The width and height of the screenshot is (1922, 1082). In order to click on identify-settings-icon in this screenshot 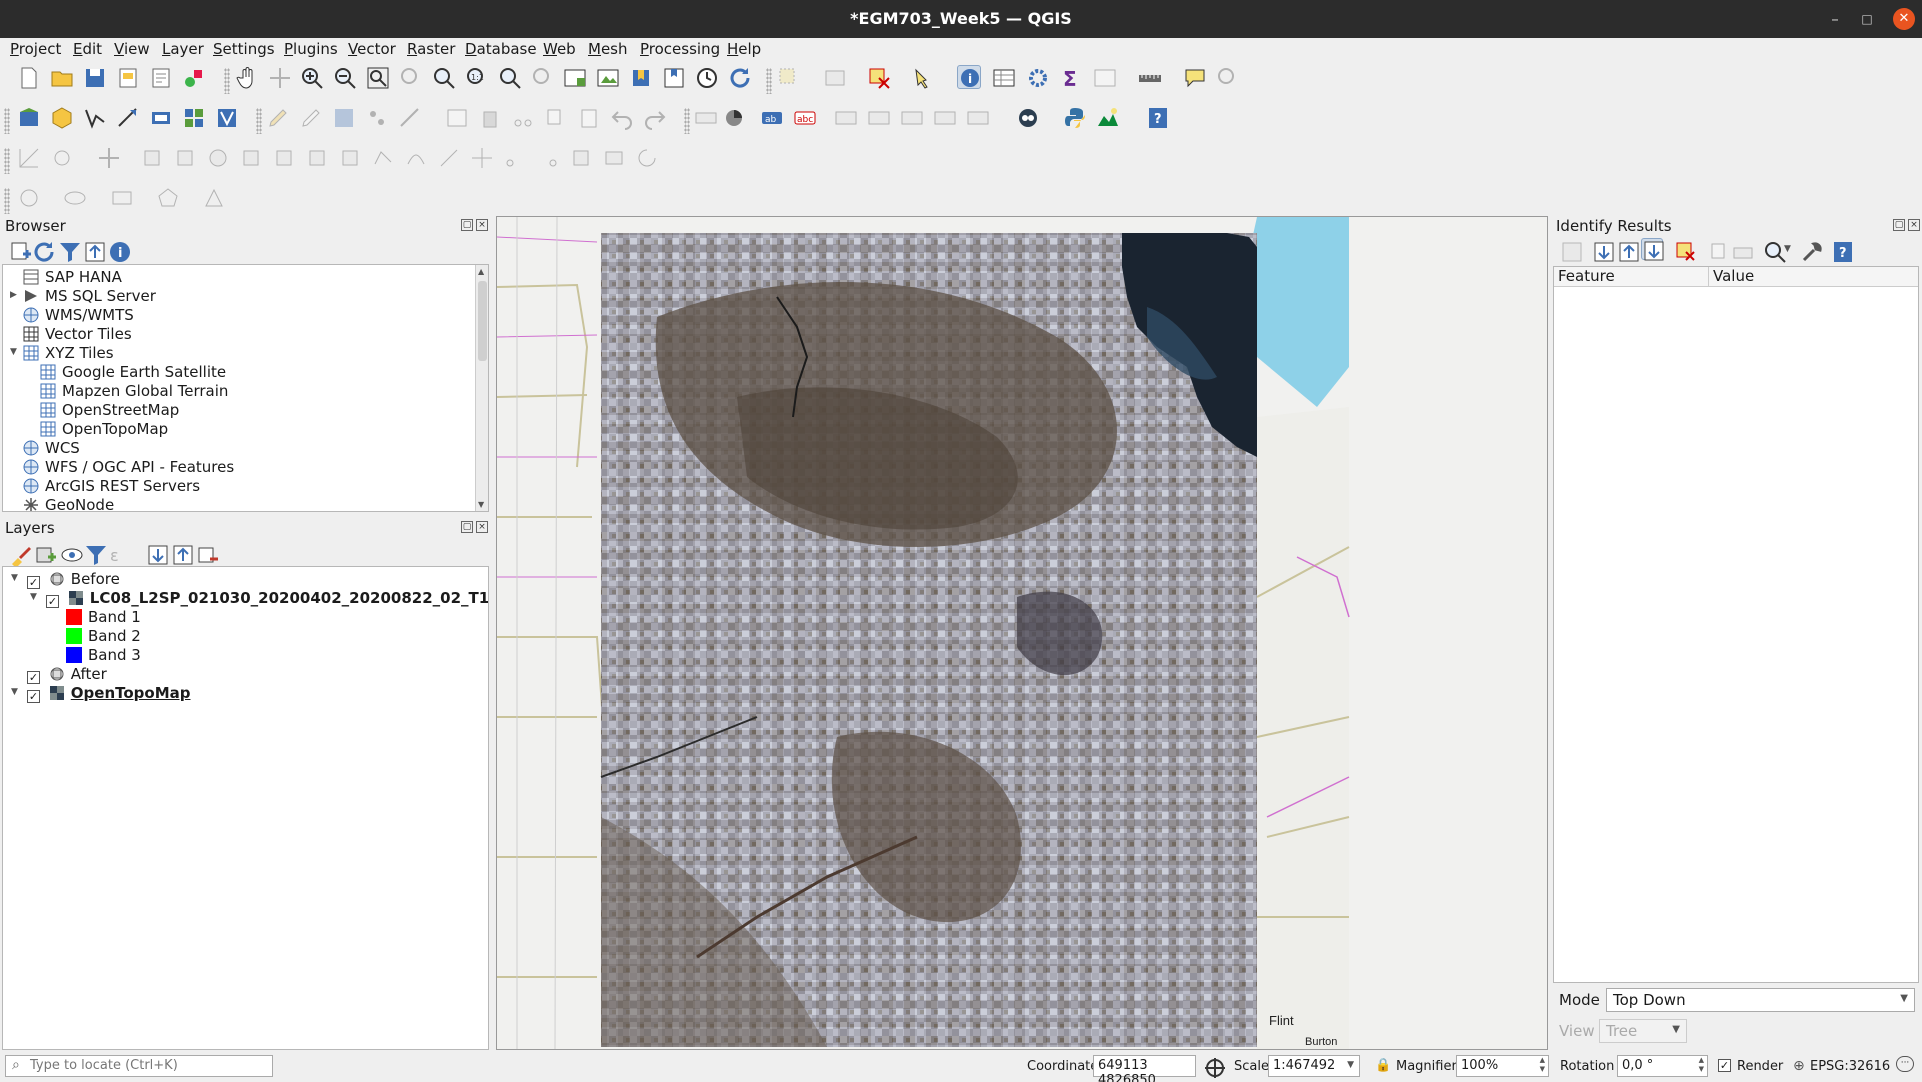, I will do `click(1811, 251)`.